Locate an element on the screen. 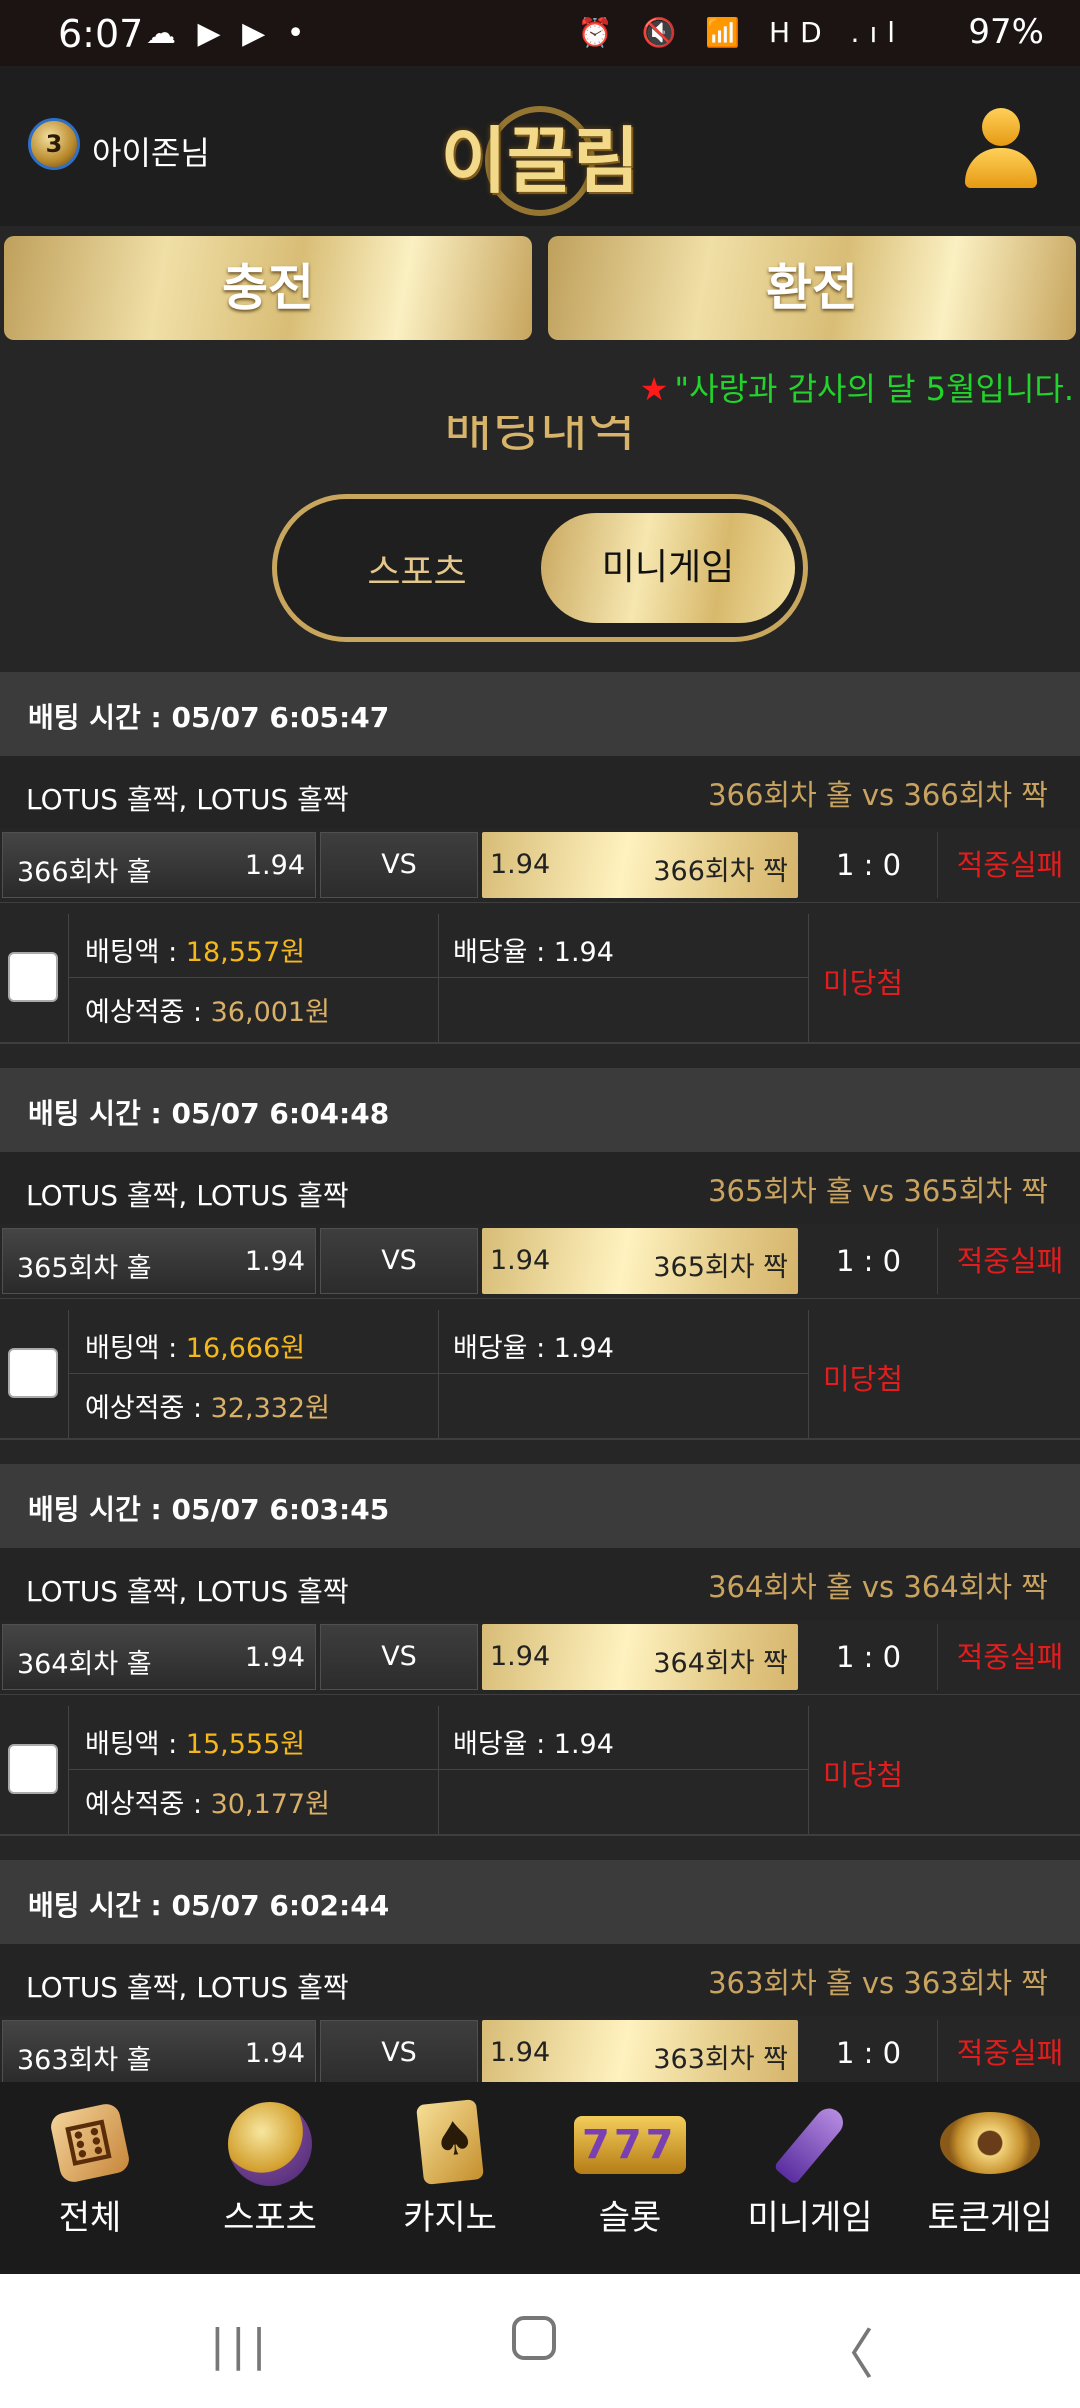  battery-level: 97% is located at coordinates (1006, 32).